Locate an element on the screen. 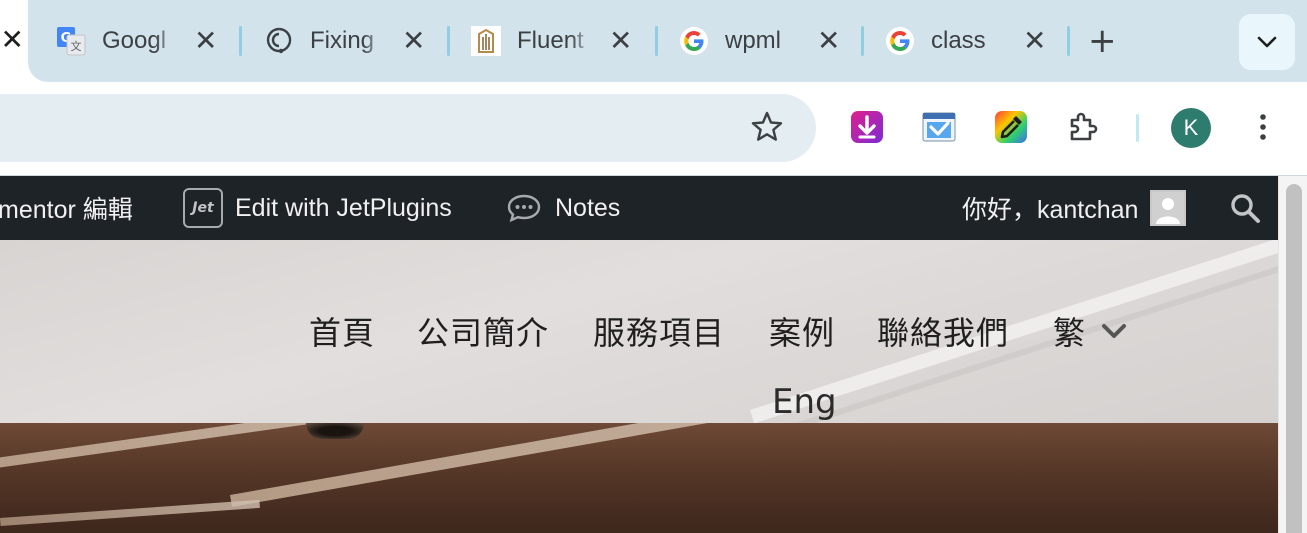 The width and height of the screenshot is (1307, 533). fluent-site-icon is located at coordinates (486, 41).